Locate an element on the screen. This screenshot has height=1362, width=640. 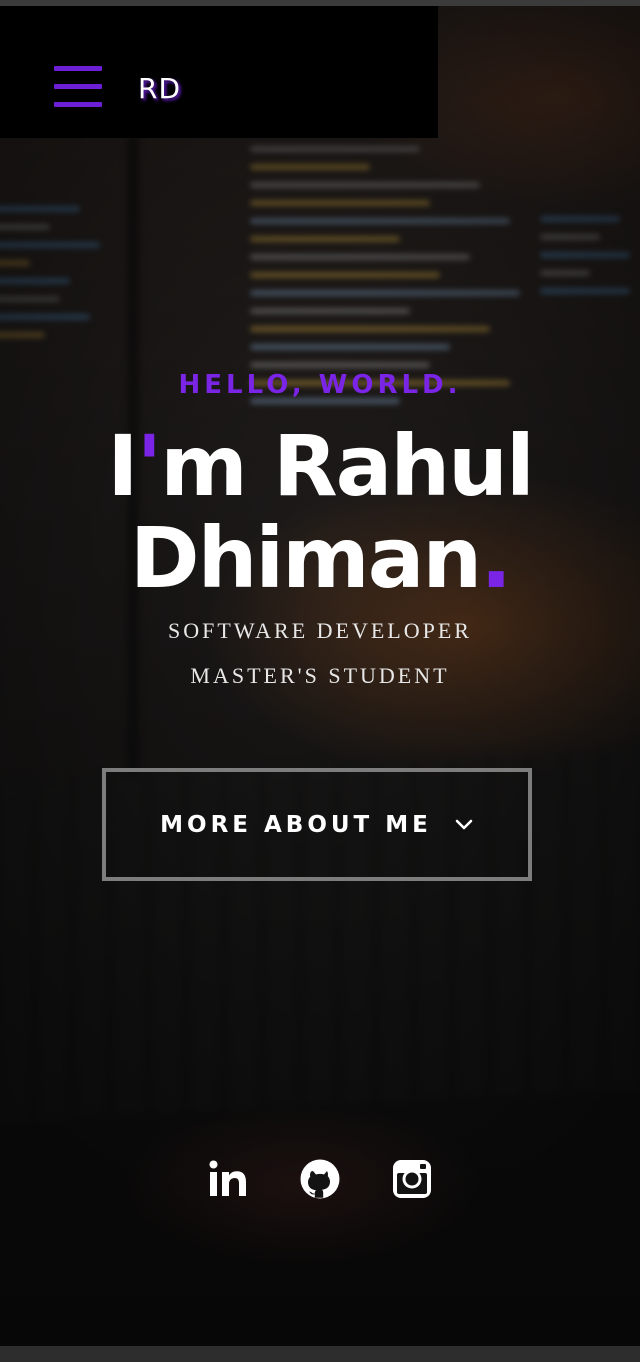
hero-name: I'm Rahul Dhiman. is located at coordinates (320, 512).